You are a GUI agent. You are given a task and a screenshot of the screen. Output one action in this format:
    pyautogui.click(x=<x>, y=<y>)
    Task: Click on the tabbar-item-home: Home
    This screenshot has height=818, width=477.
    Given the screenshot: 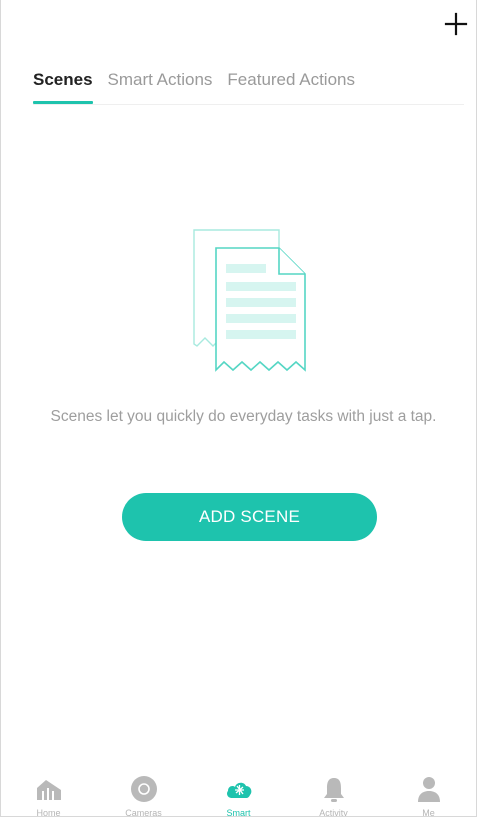 What is the action you would take?
    pyautogui.click(x=48, y=788)
    